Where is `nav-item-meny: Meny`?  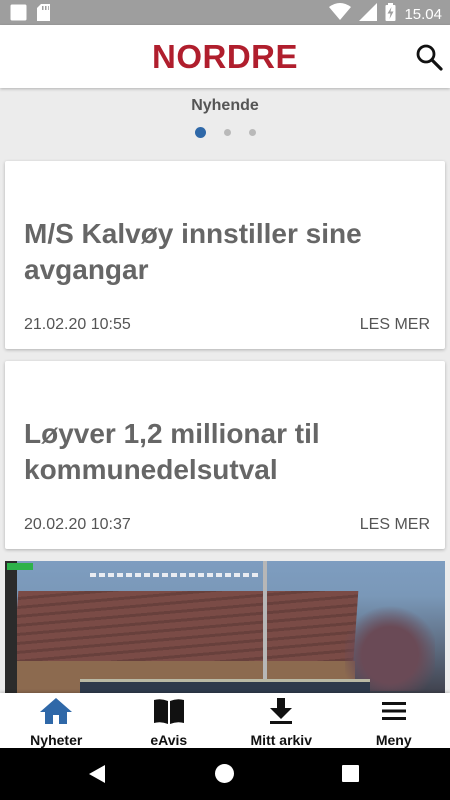 nav-item-meny: Meny is located at coordinates (394, 720).